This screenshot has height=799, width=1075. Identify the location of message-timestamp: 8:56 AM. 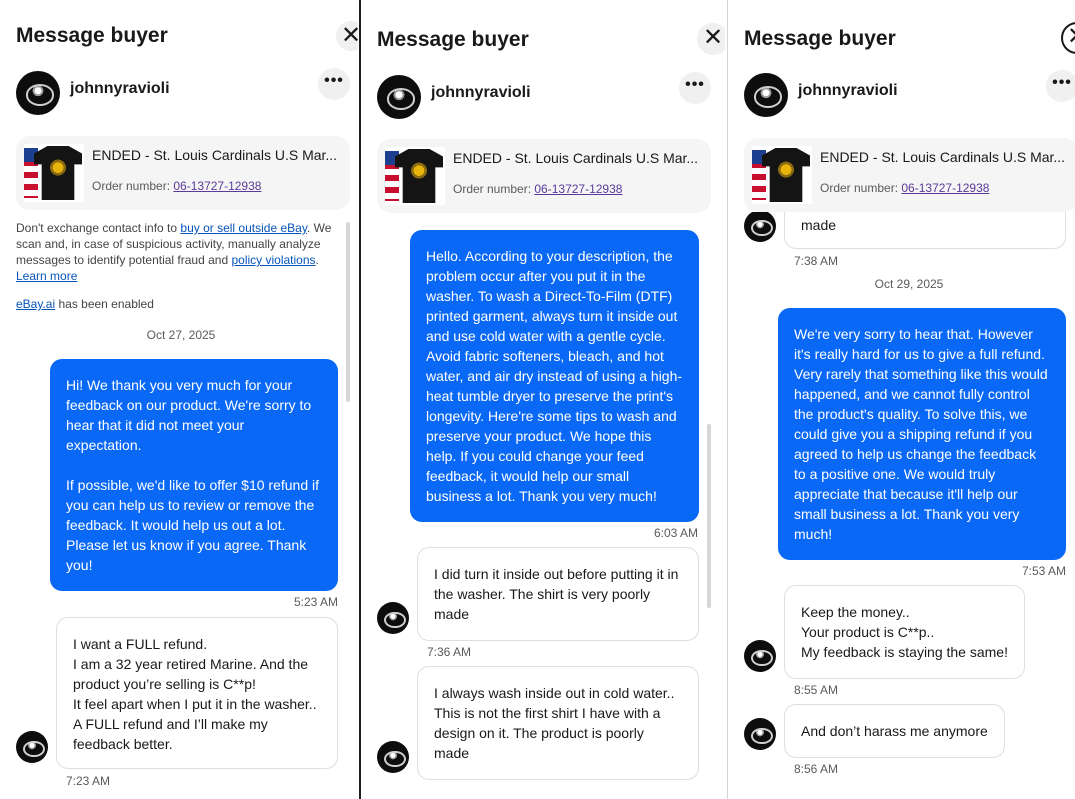
(816, 769).